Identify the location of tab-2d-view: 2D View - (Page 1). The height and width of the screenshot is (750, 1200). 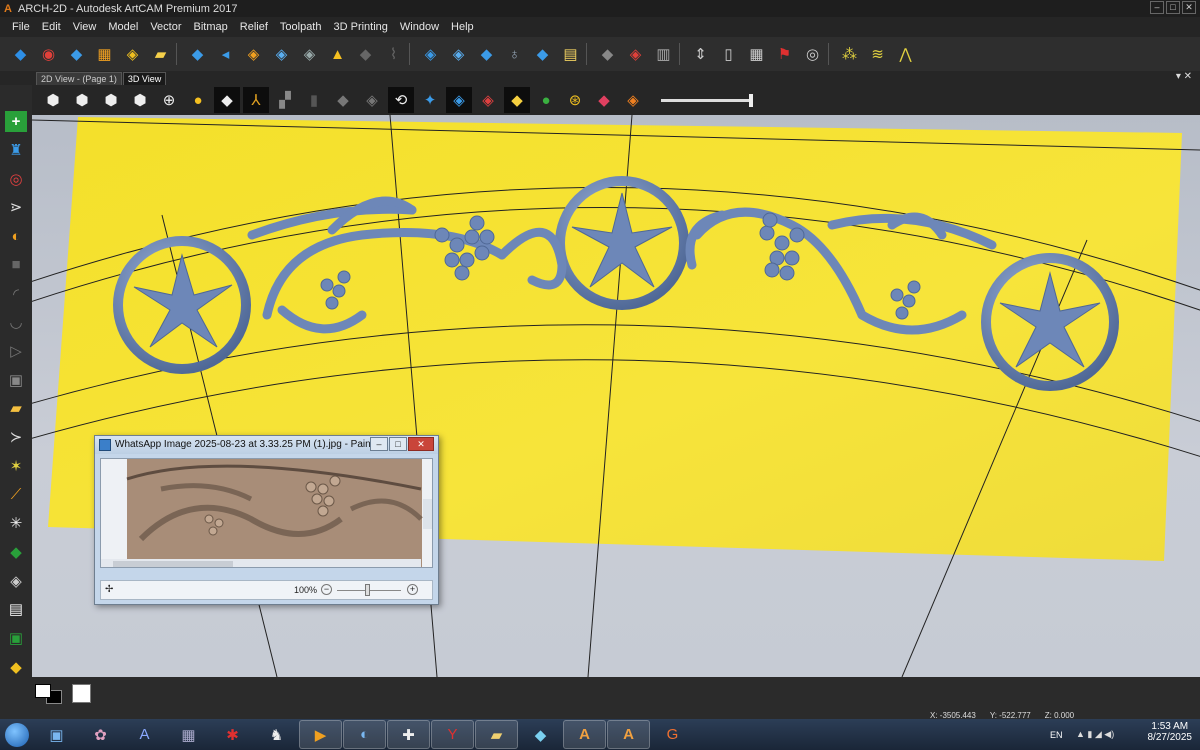
(79, 78).